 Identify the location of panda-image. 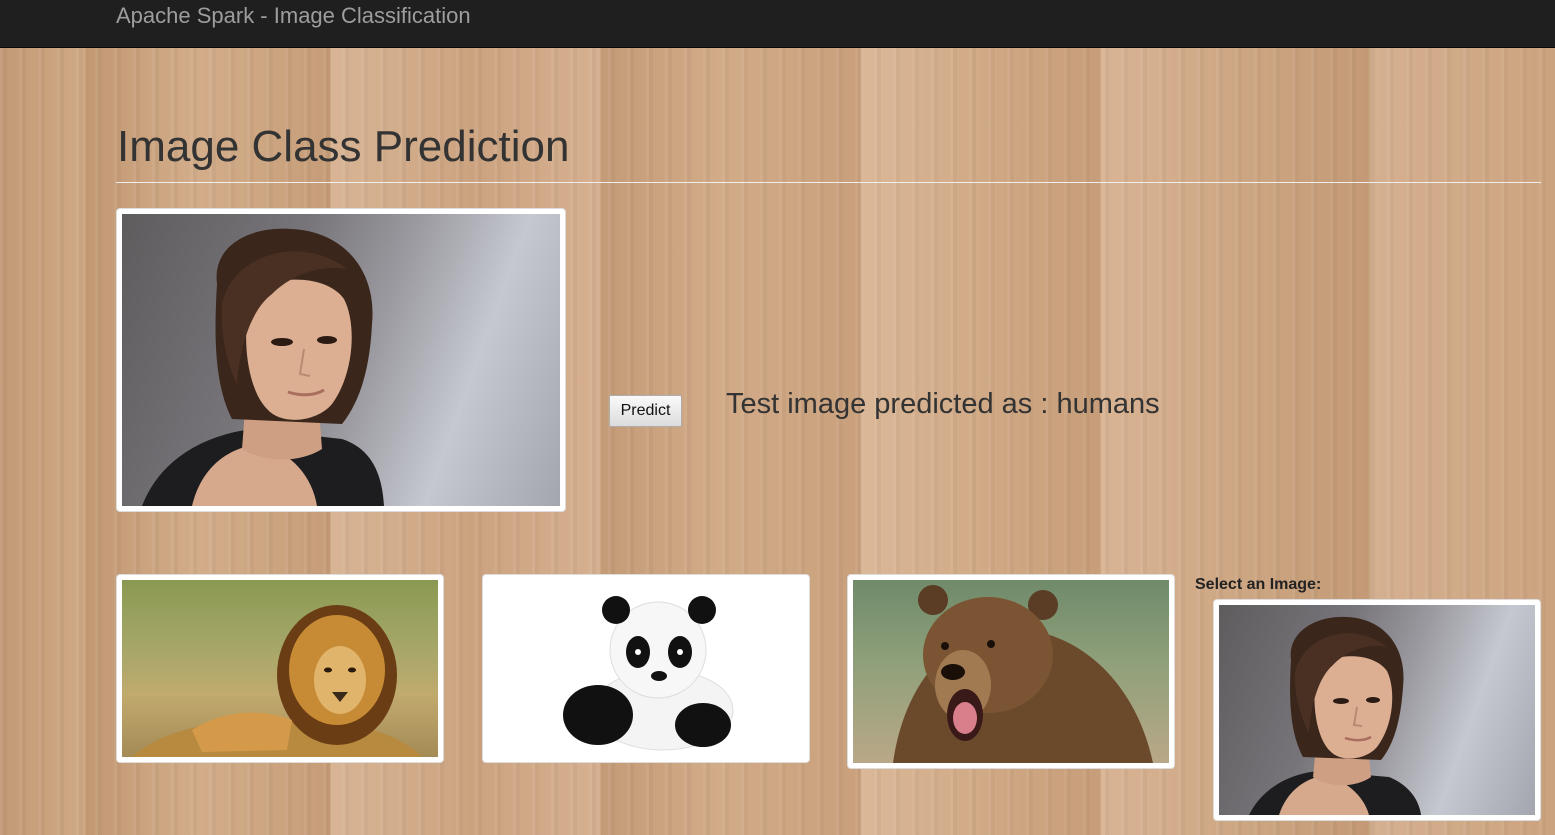
(646, 668).